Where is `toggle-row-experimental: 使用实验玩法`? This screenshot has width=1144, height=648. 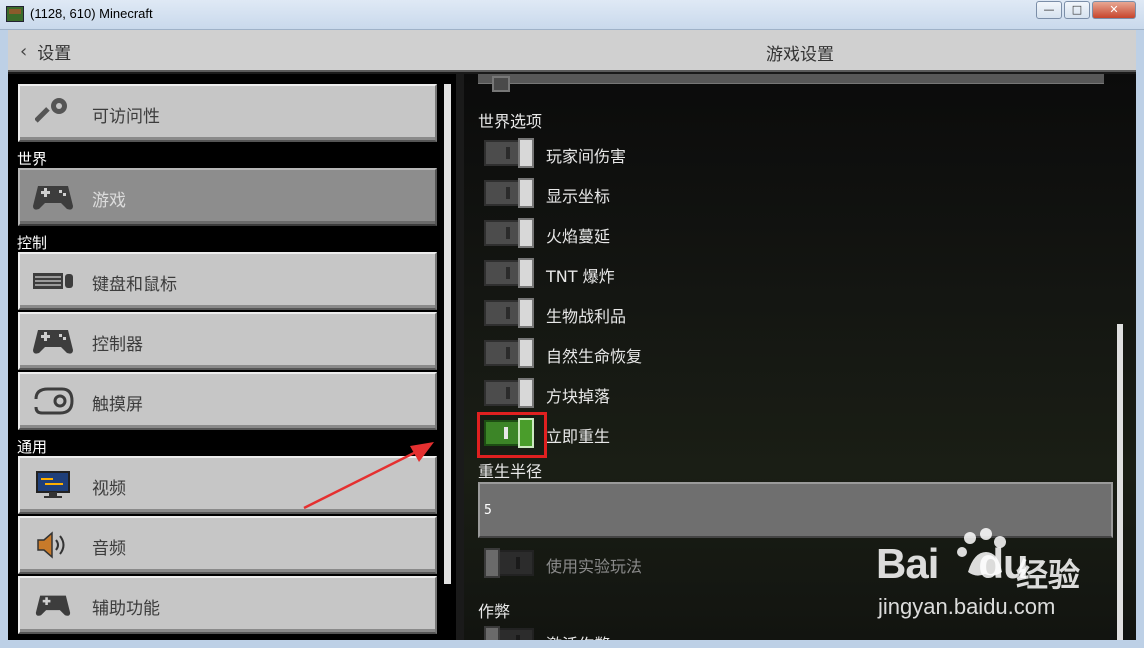
toggle-row-experimental: 使用实验玩法 is located at coordinates (784, 563).